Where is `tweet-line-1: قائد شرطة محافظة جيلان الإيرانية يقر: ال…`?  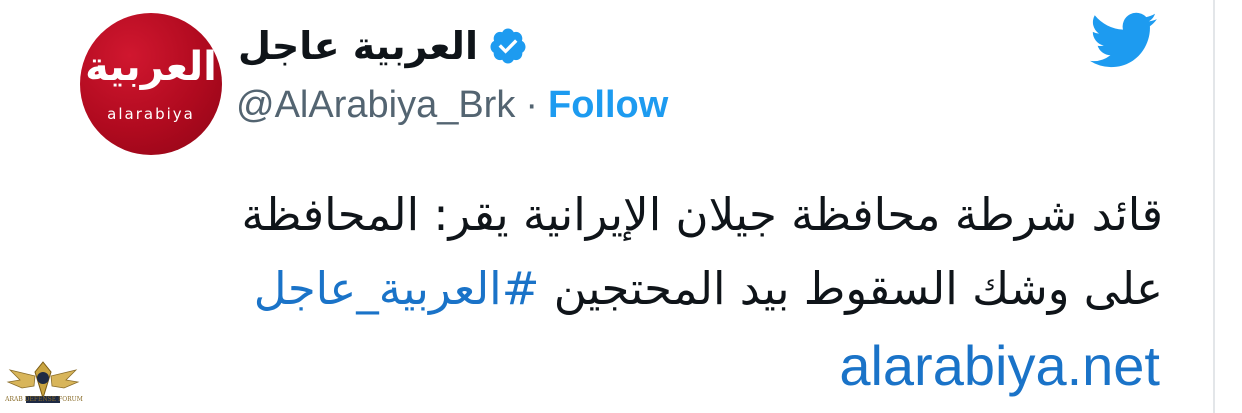 tweet-line-1: قائد شرطة محافظة جيلان الإيرانية يقر: ال… is located at coordinates (702, 214).